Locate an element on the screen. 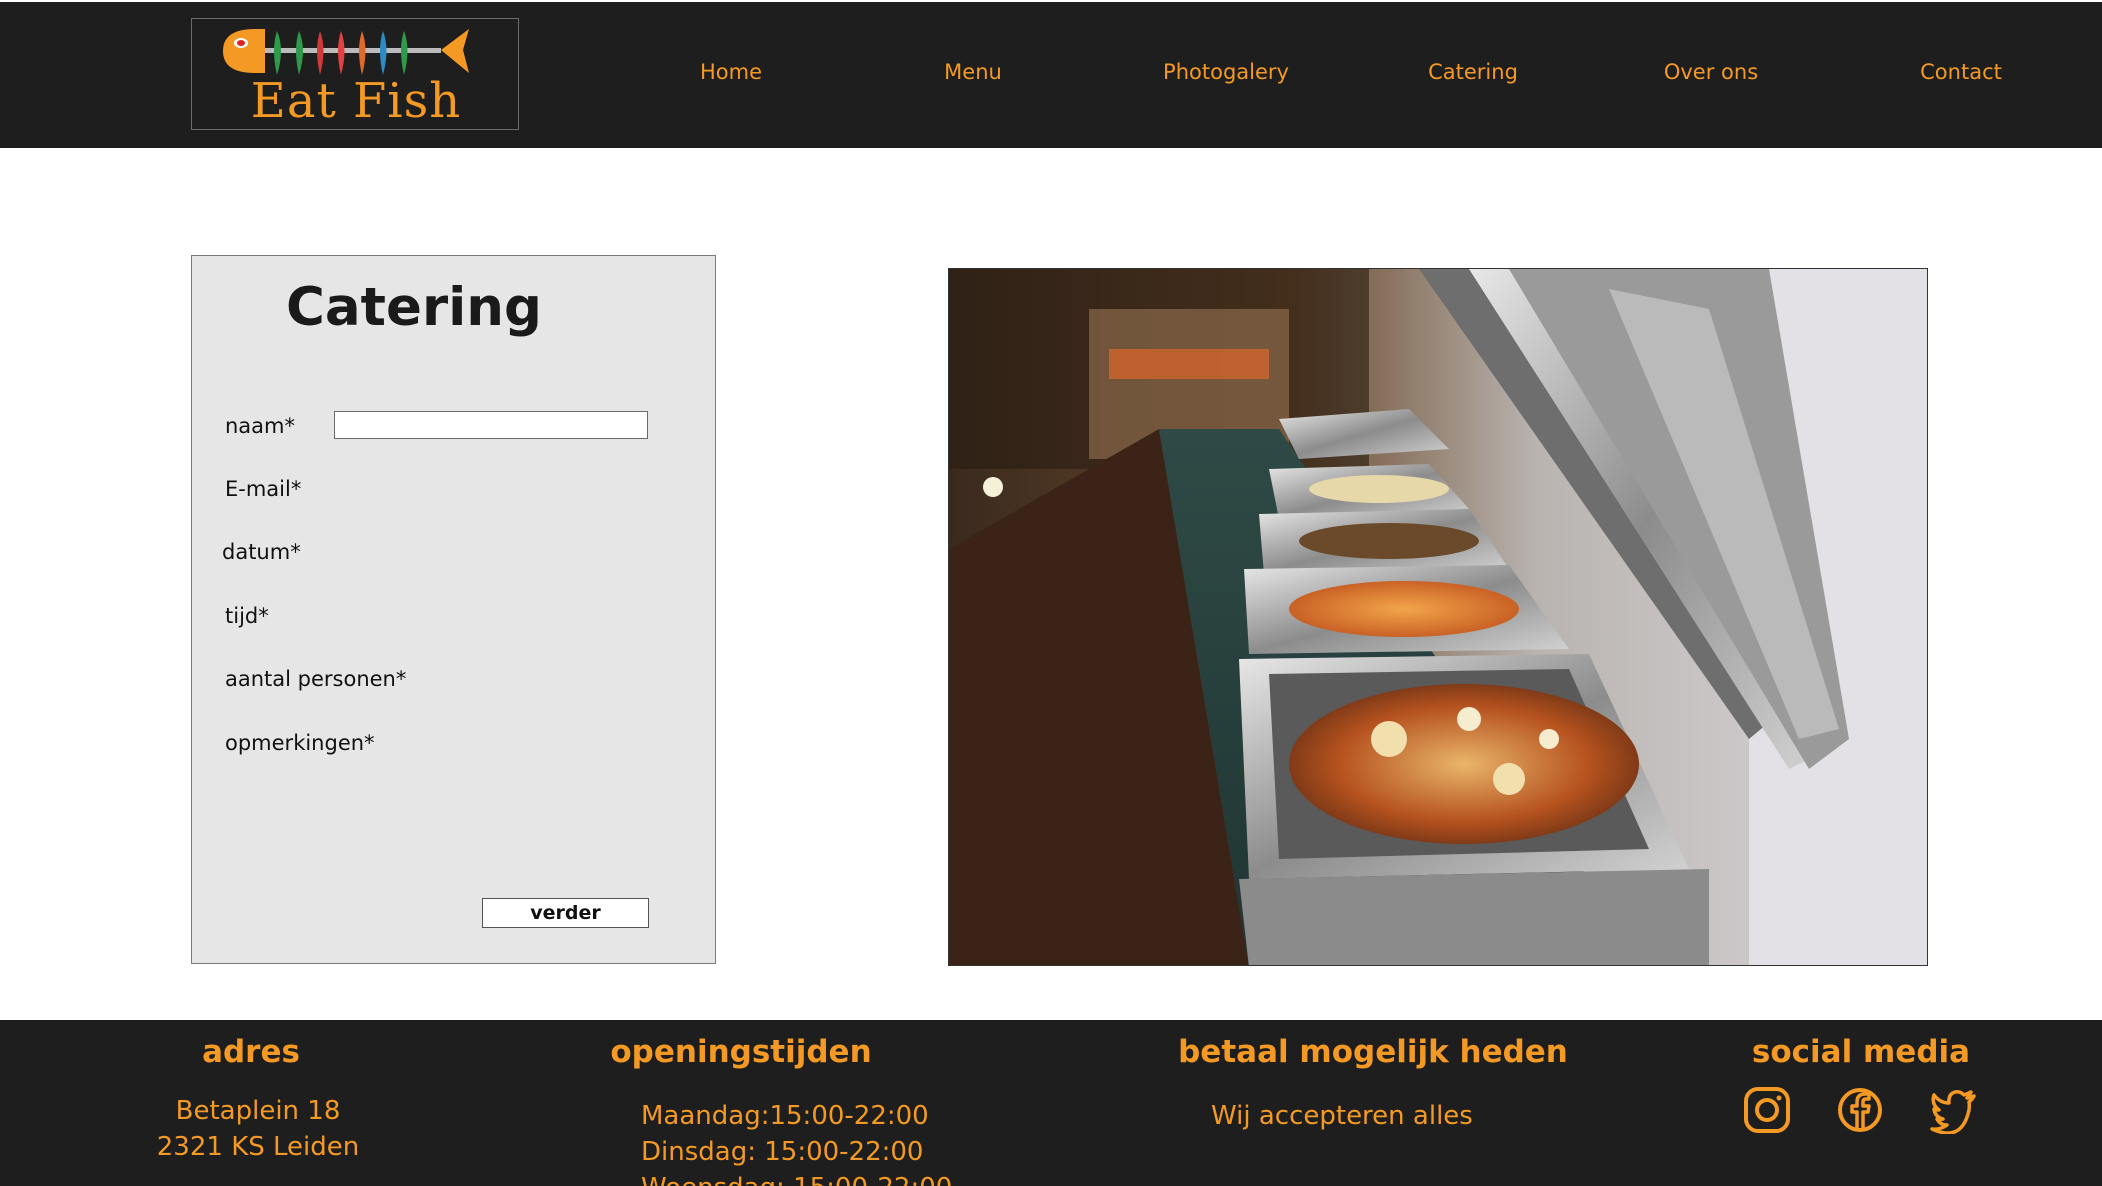 Image resolution: width=2102 pixels, height=1186 pixels. address-heading: adres is located at coordinates (251, 1052).